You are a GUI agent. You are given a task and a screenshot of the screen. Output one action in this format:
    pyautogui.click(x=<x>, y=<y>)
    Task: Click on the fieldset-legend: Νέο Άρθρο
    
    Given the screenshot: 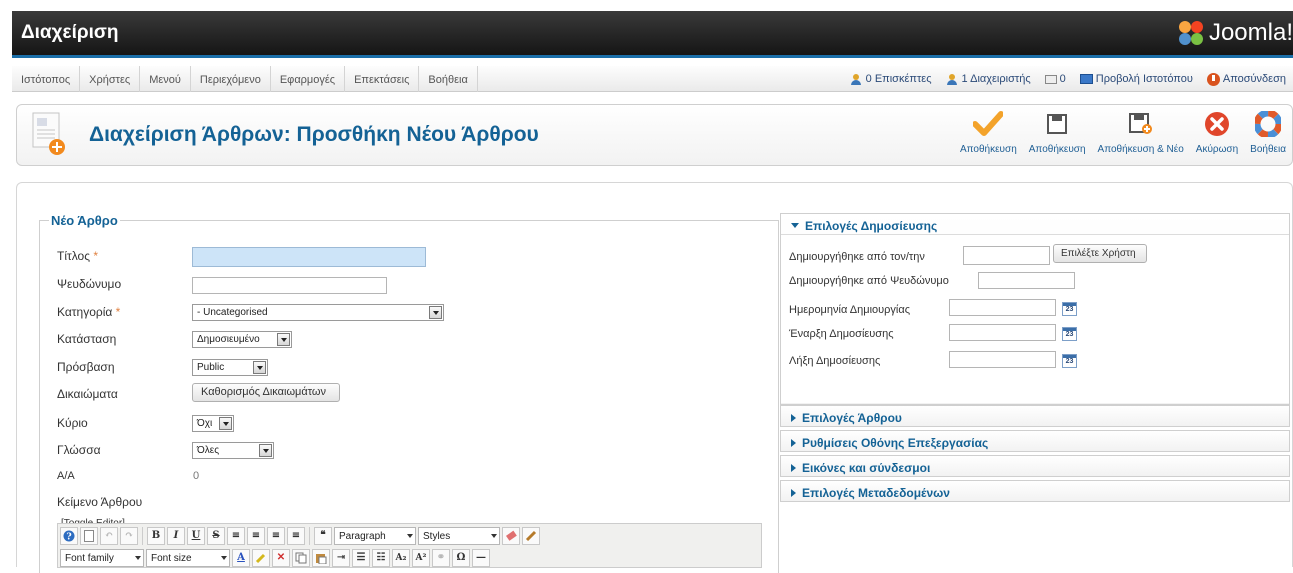 What is the action you would take?
    pyautogui.click(x=84, y=220)
    